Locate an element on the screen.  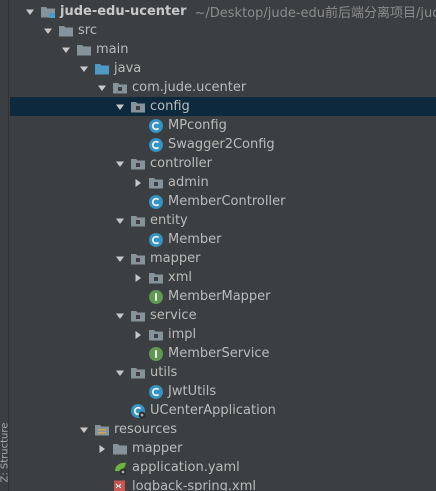
xml-file-icon is located at coordinates (120, 485).